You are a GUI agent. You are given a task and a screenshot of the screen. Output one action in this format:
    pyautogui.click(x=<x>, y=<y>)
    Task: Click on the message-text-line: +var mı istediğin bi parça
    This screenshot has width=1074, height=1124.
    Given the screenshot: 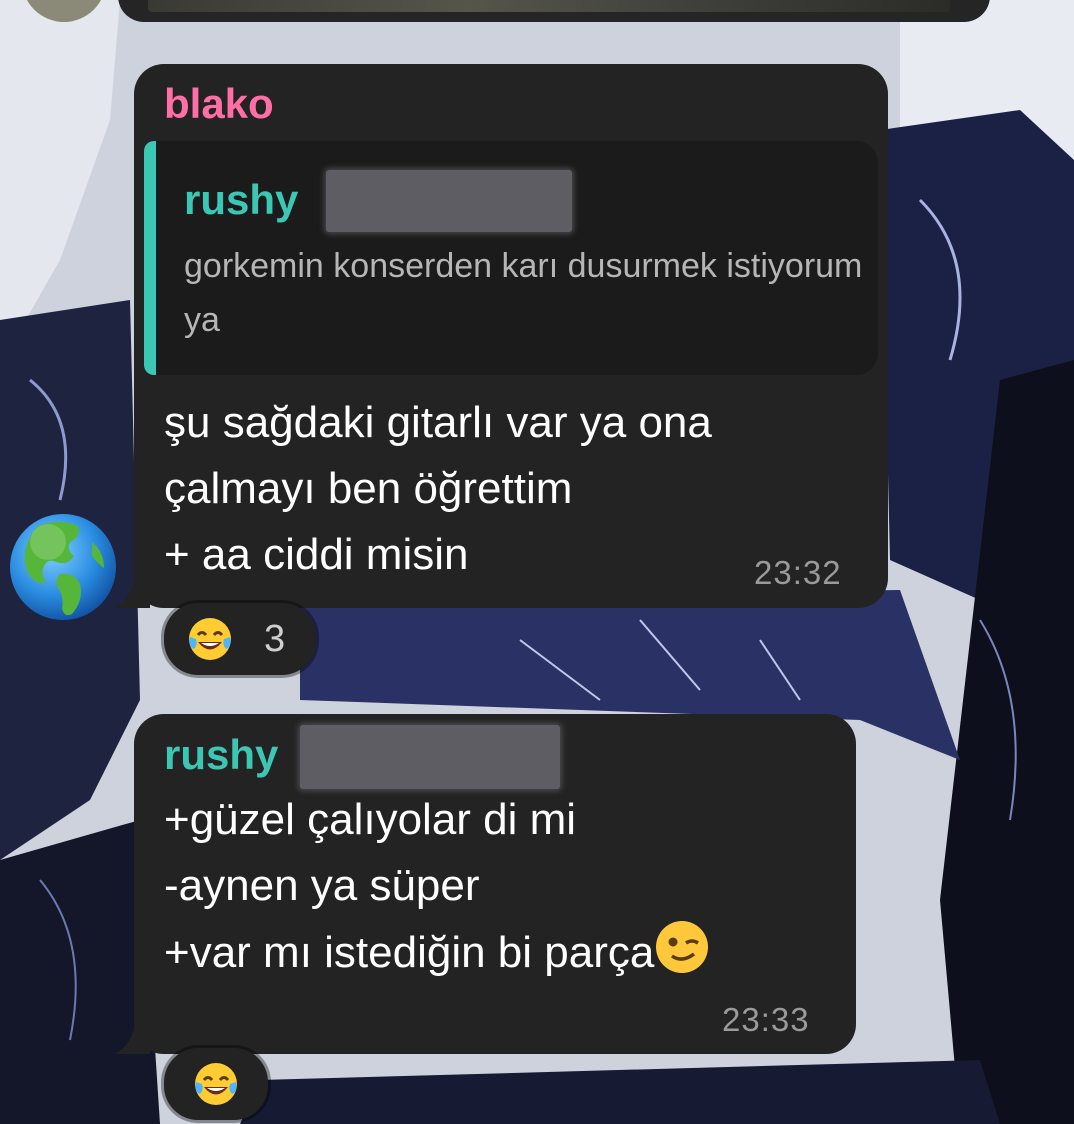 What is the action you would take?
    pyautogui.click(x=437, y=952)
    